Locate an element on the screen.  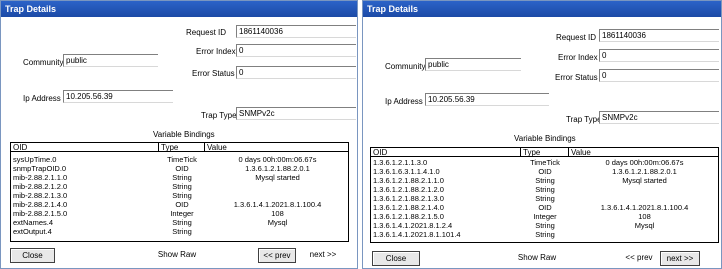
oid-cell: 1.3.6.1.2.1.88.2.1.5.0 is located at coordinates (408, 217).